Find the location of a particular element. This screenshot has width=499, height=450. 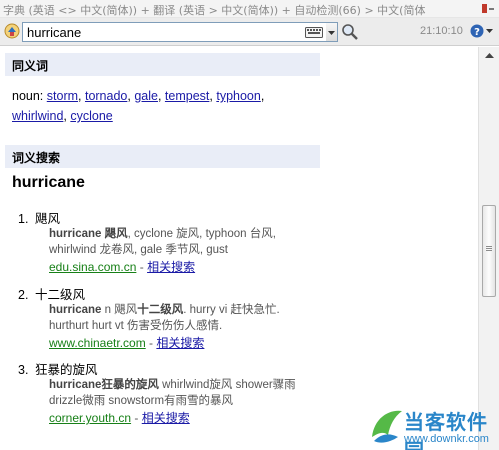

result-title-text: 飓风 is located at coordinates (48, 219).